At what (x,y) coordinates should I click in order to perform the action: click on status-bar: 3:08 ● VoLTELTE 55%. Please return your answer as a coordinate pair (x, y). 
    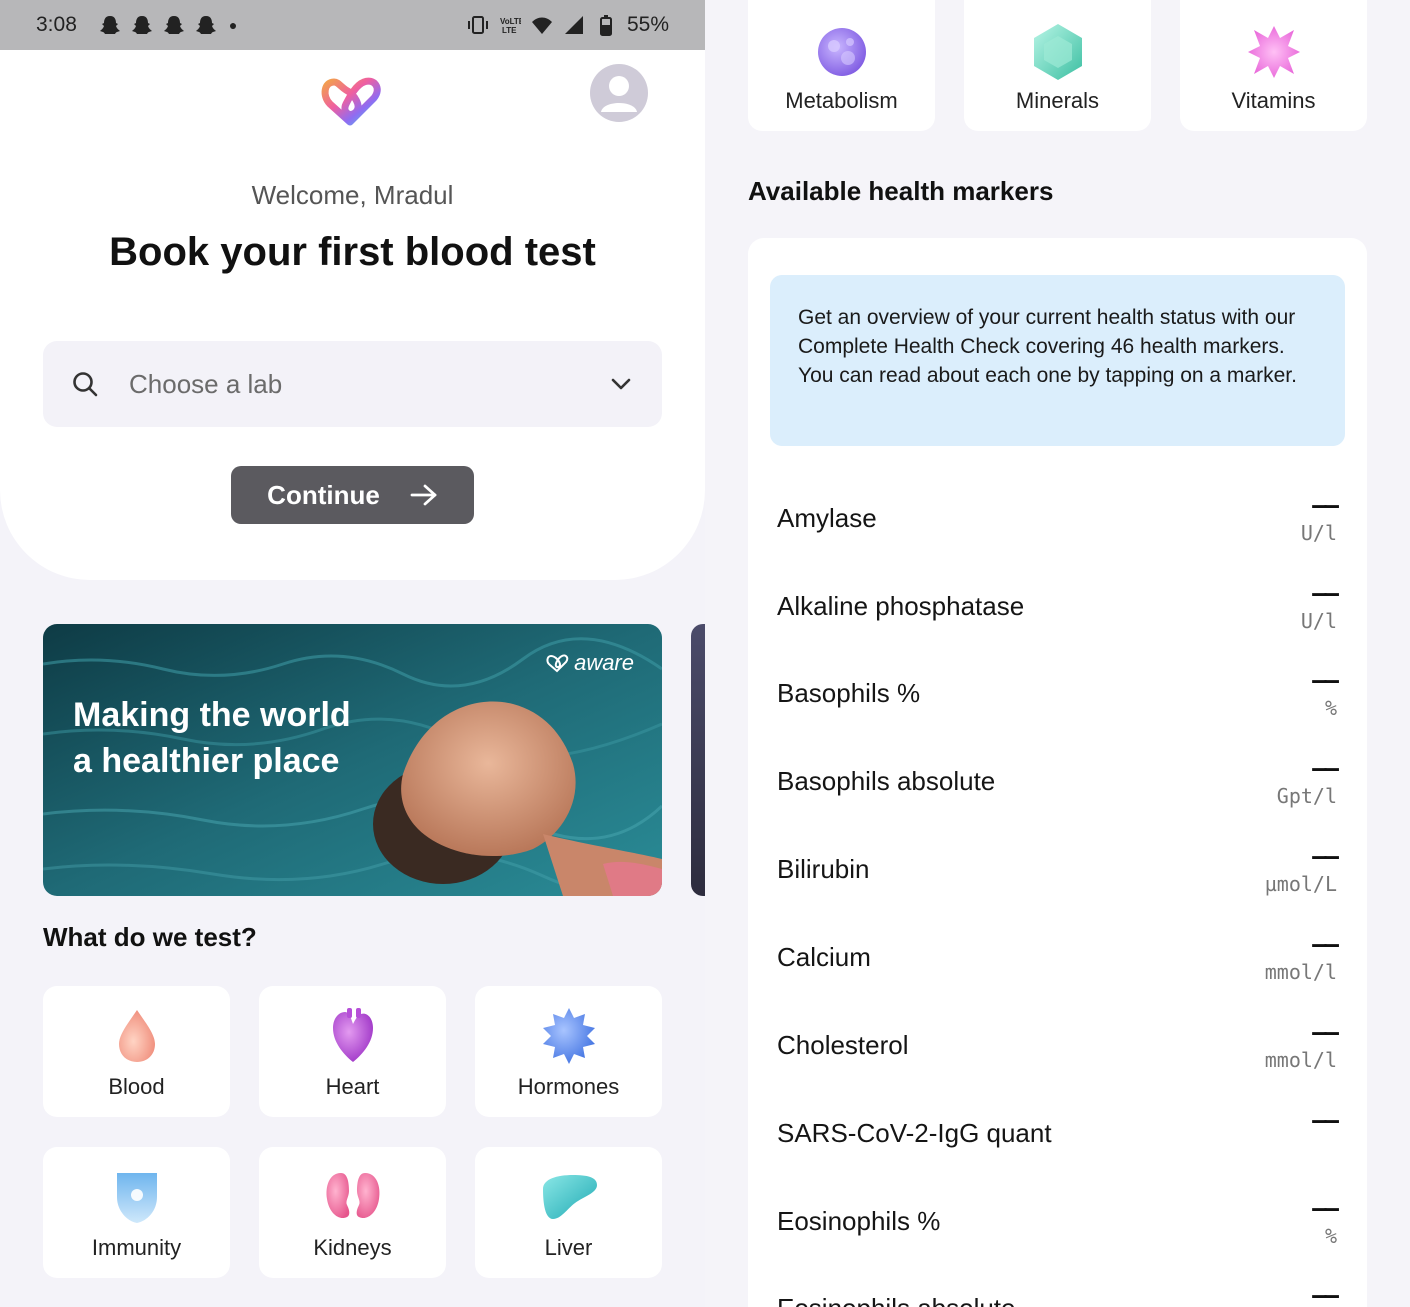
    Looking at the image, I should click on (352, 25).